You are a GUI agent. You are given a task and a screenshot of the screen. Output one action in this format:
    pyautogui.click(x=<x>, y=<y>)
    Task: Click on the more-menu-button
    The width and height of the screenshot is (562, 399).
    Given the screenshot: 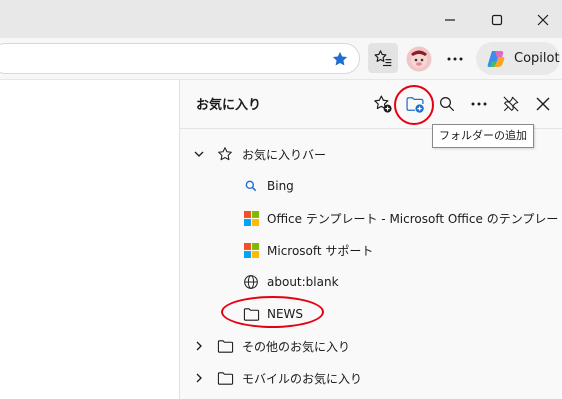 What is the action you would take?
    pyautogui.click(x=455, y=59)
    